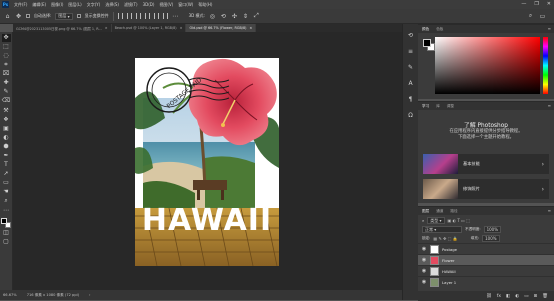 The height and width of the screenshot is (301, 554). Describe the element at coordinates (6, 211) in the screenshot. I see `more-tools-icon: ⋯` at that location.